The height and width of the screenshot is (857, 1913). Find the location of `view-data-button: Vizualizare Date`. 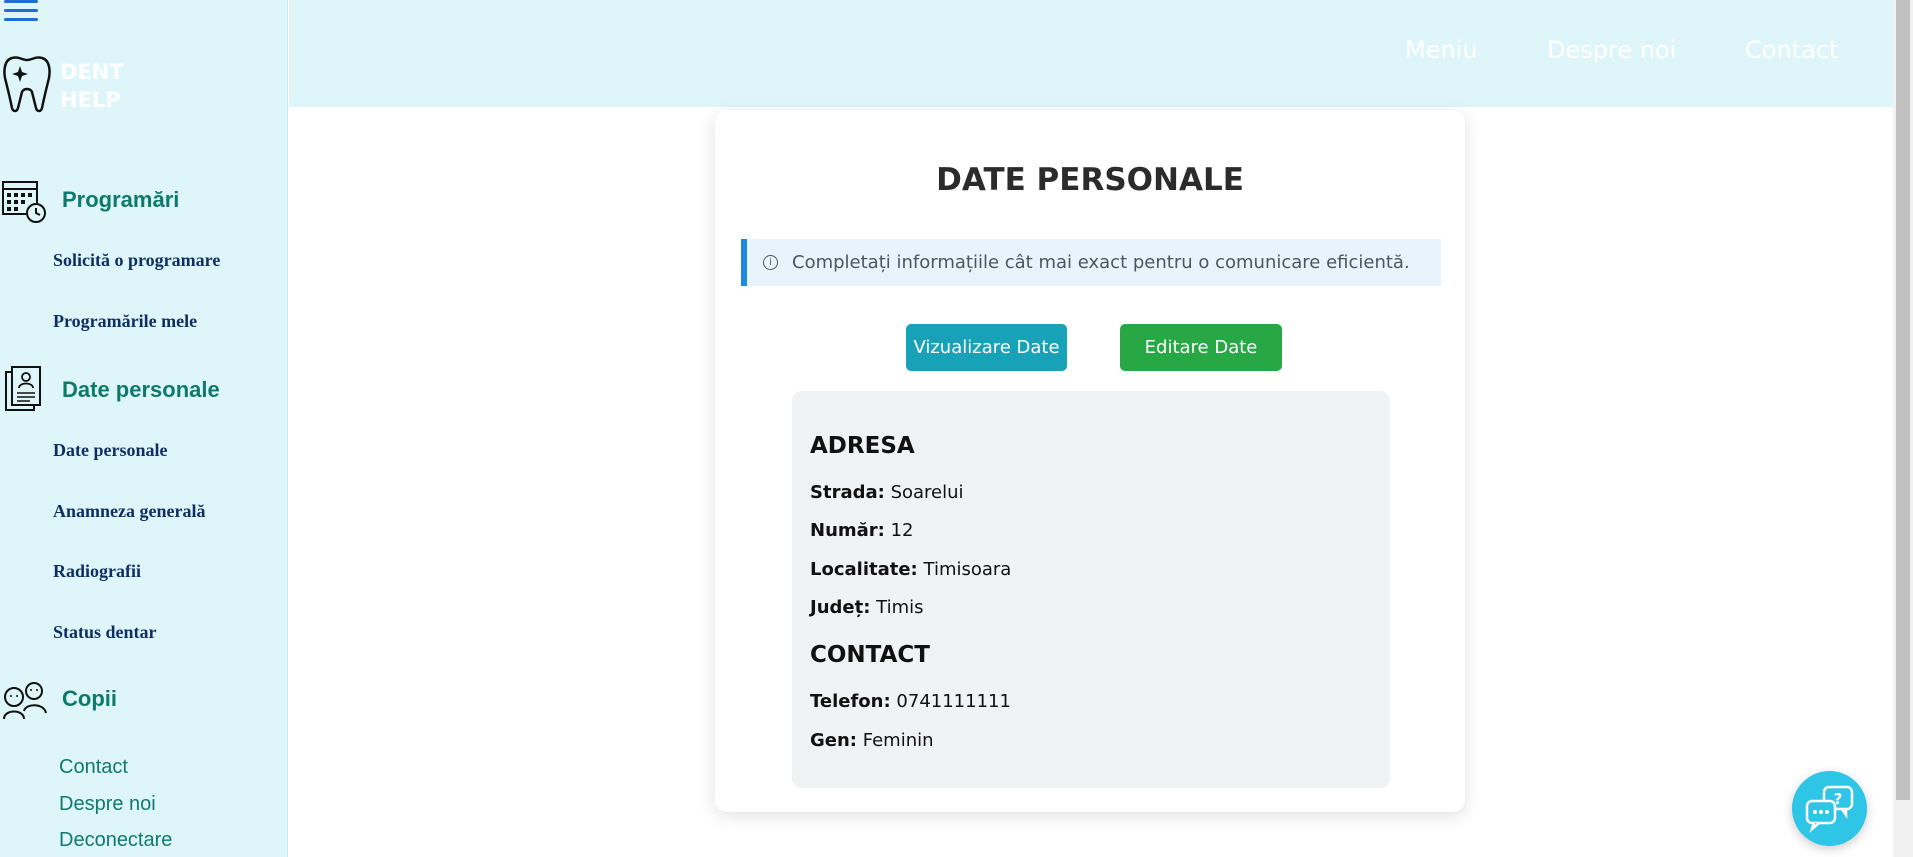

view-data-button: Vizualizare Date is located at coordinates (986, 347).